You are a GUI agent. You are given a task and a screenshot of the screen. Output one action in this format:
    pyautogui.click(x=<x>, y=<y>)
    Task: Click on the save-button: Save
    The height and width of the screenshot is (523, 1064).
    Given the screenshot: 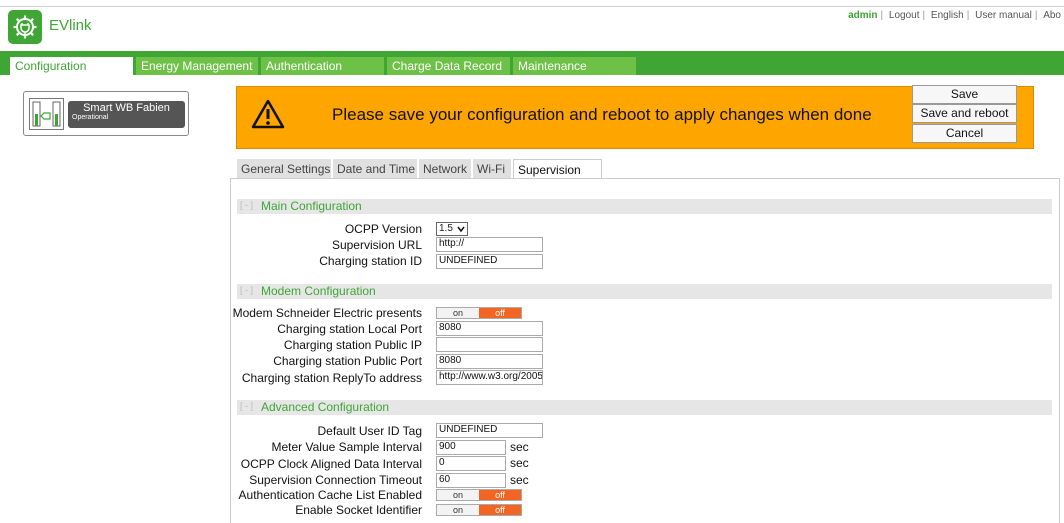 What is the action you would take?
    pyautogui.click(x=964, y=94)
    